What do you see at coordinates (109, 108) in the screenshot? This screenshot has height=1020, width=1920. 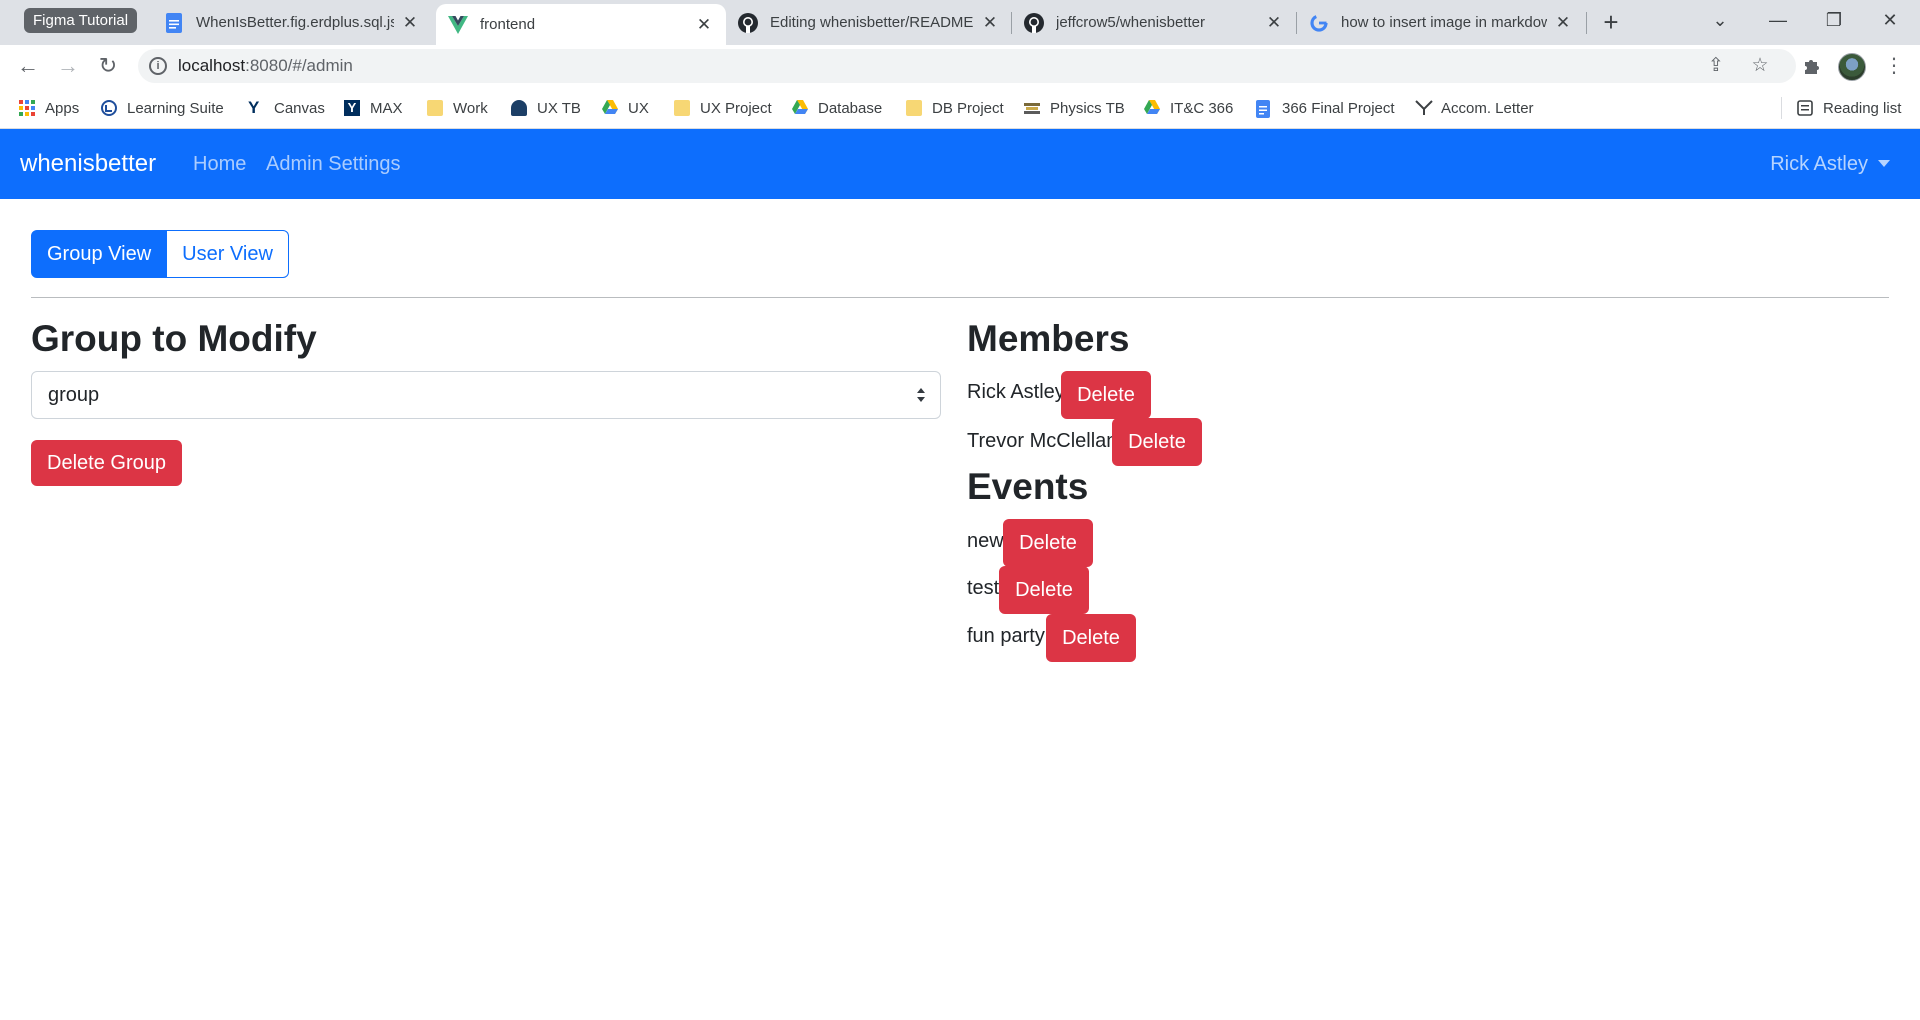 I see `learning-suite-icon` at bounding box center [109, 108].